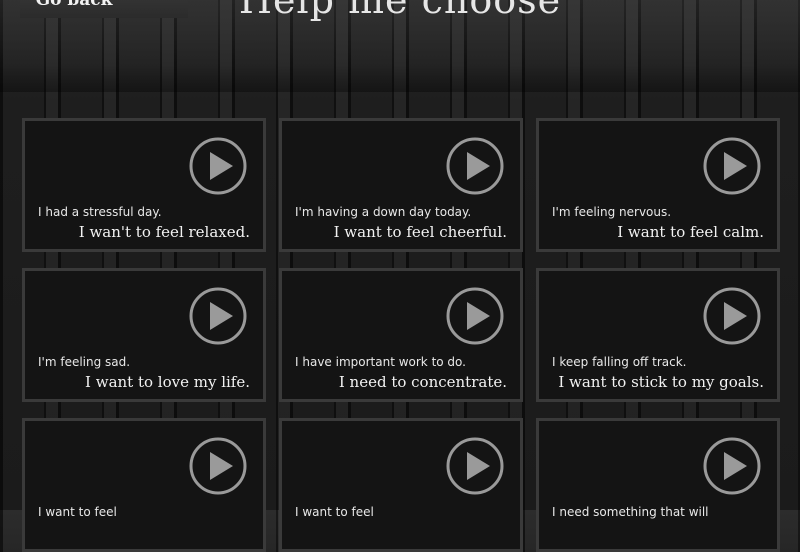 This screenshot has width=800, height=552. I want to click on page-title: Help me choose, so click(400, 11).